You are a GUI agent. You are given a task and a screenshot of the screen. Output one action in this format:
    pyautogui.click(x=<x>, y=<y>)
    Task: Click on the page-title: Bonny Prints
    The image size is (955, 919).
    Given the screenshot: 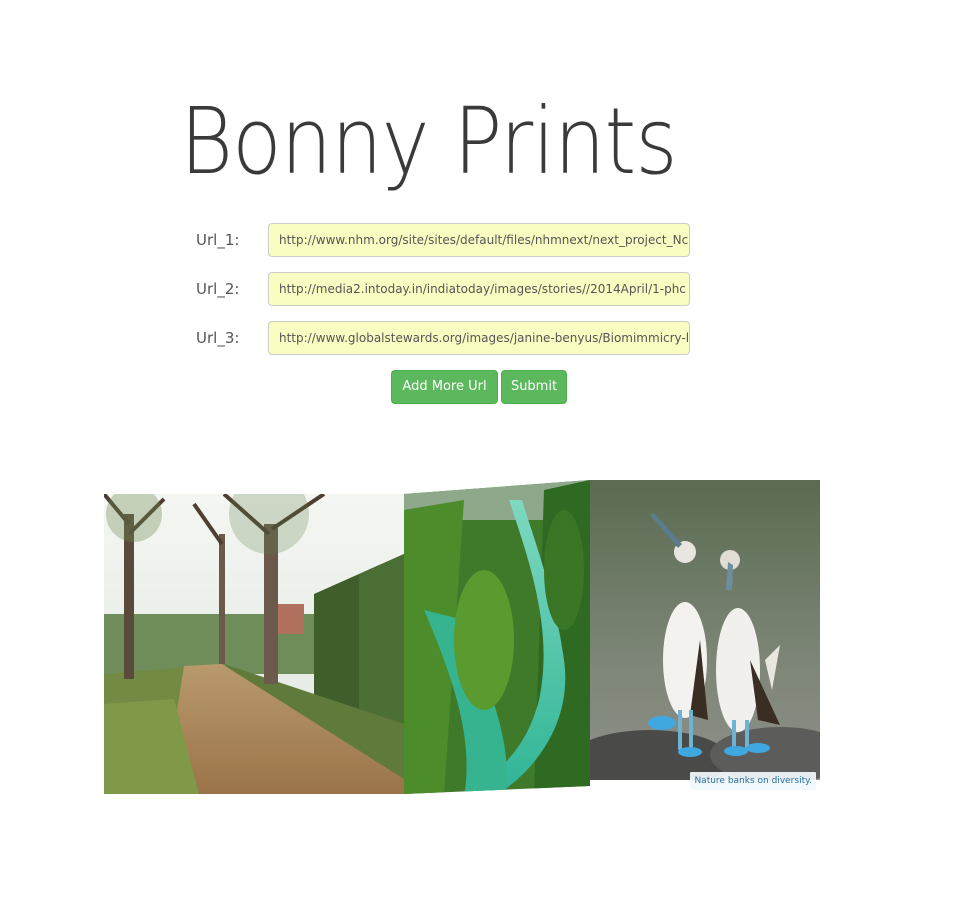 What is the action you would take?
    pyautogui.click(x=462, y=142)
    